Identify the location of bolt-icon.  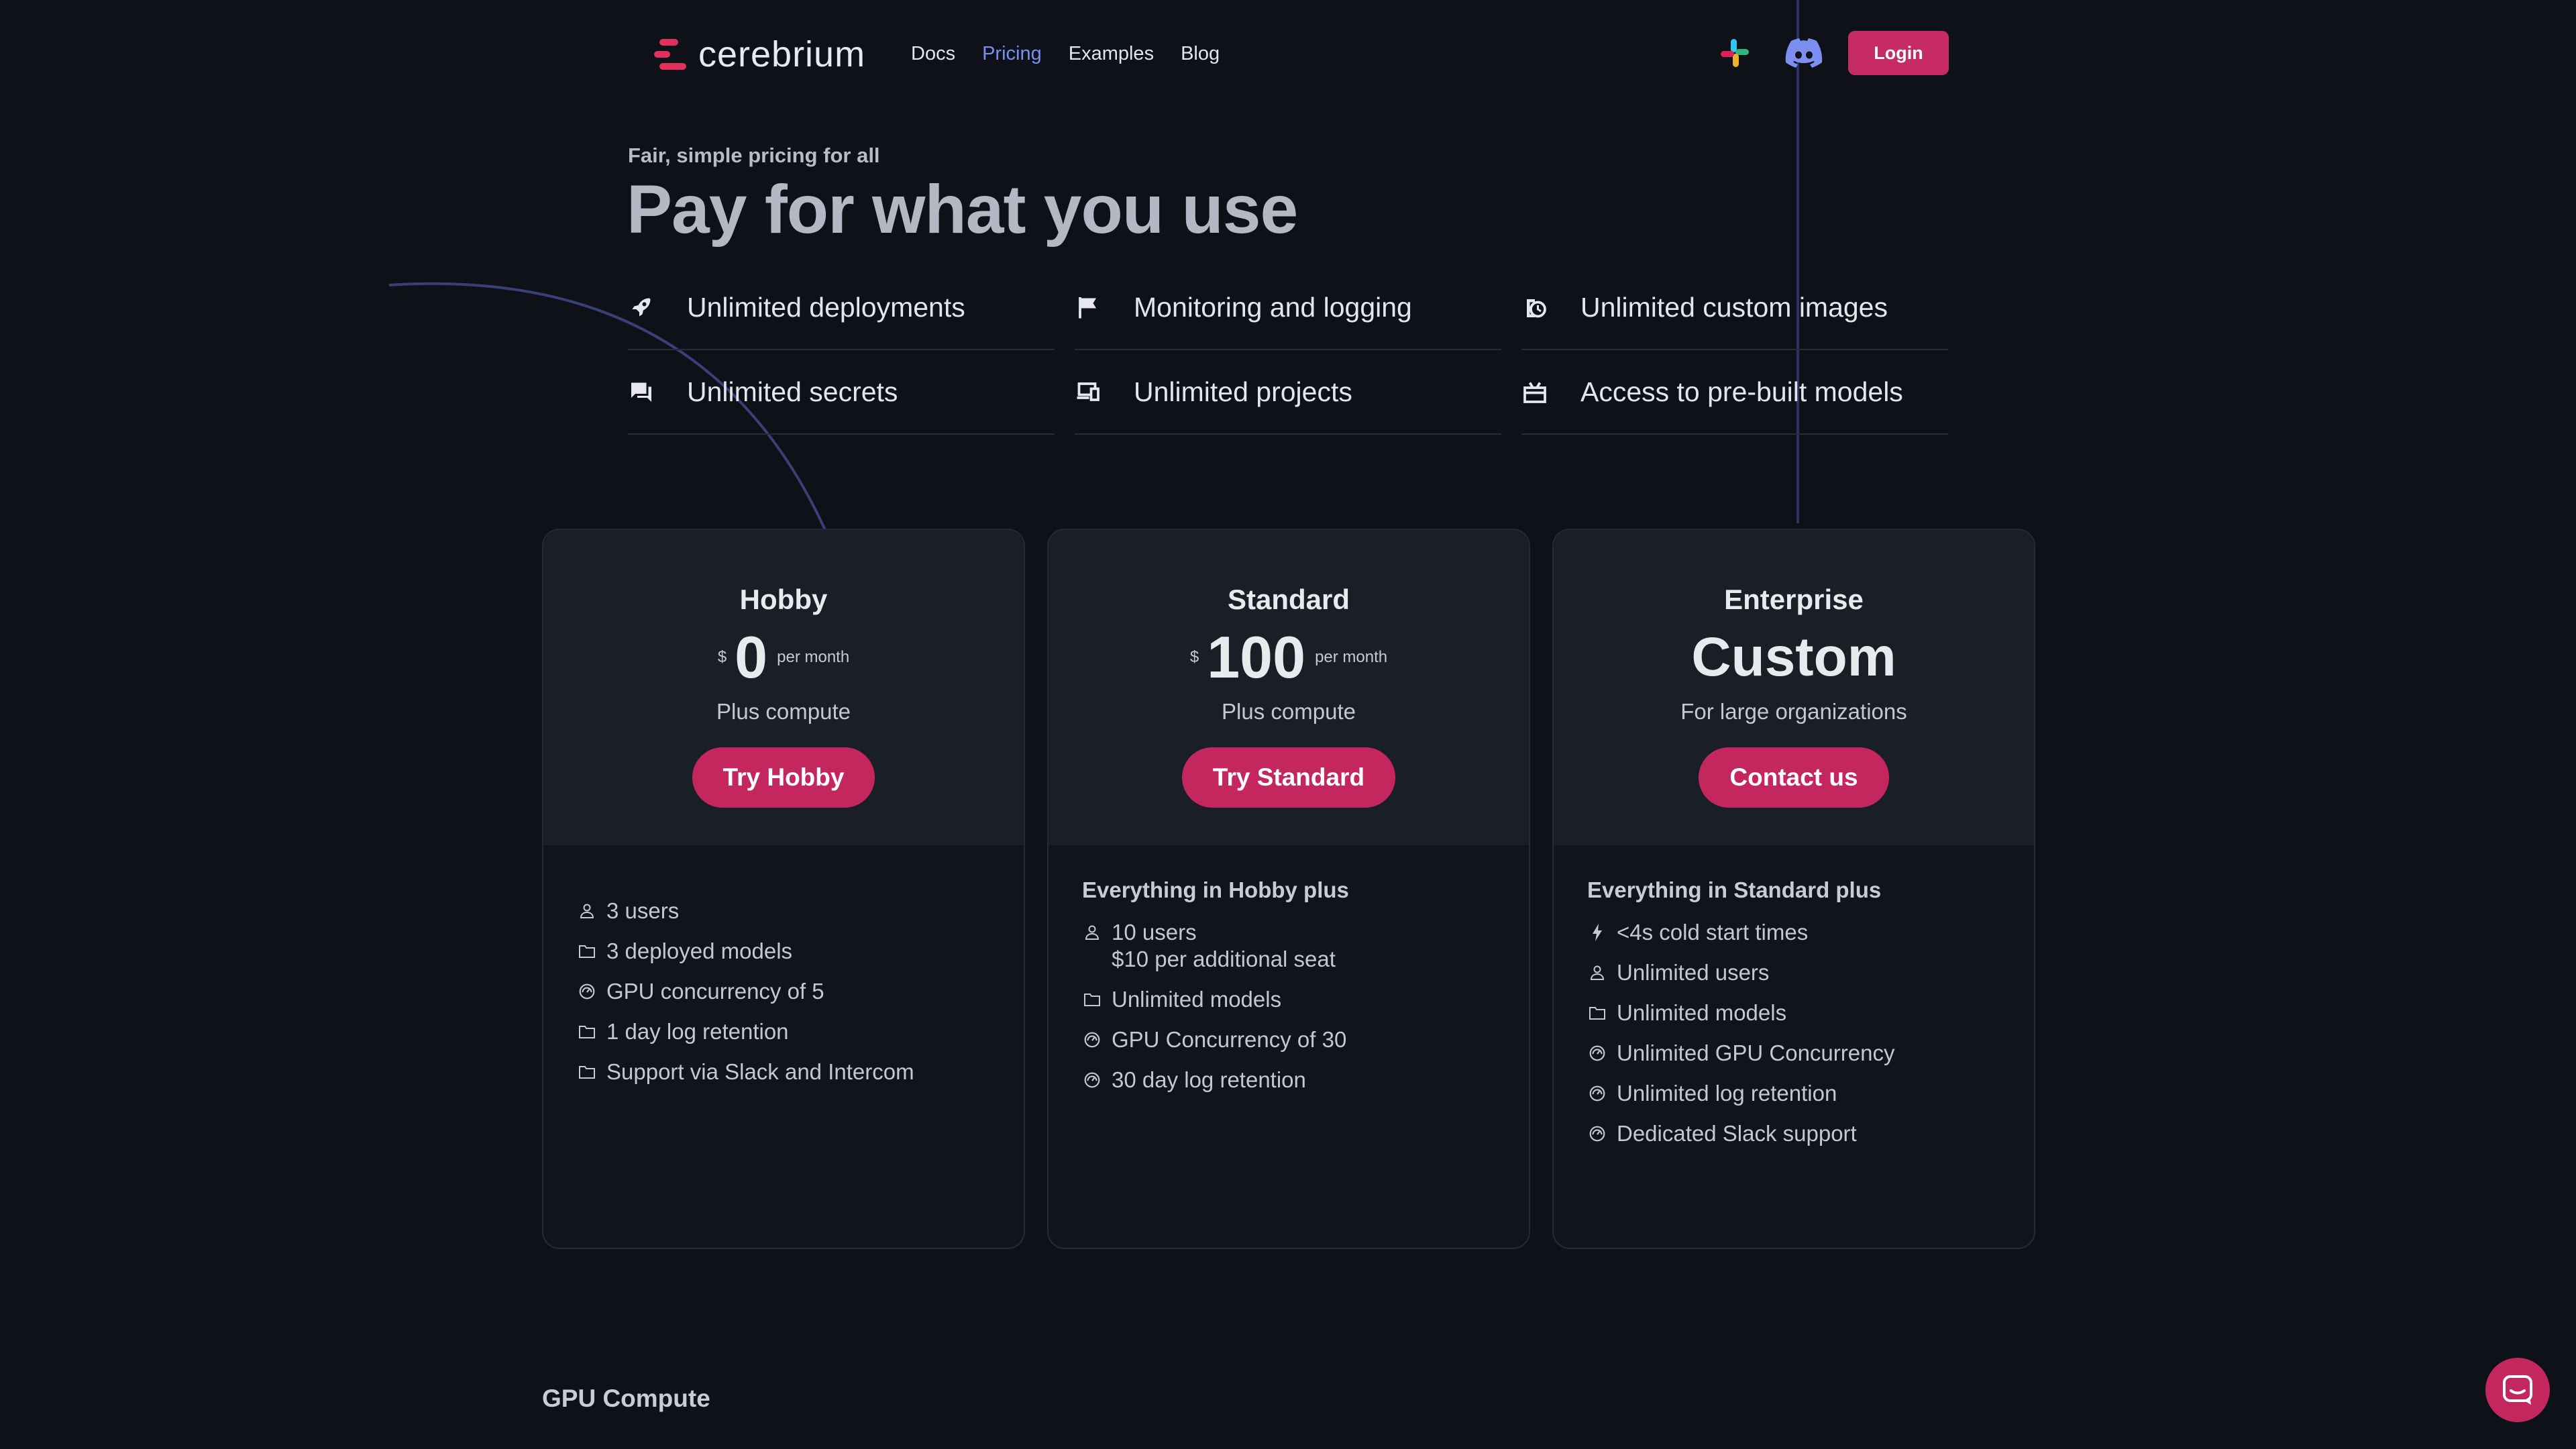
(1597, 932).